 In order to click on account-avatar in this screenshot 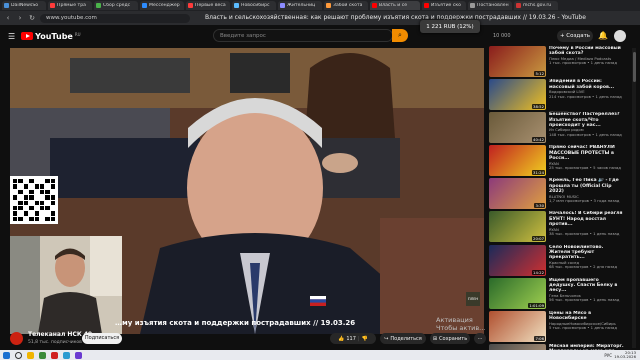, I will do `click(620, 36)`.